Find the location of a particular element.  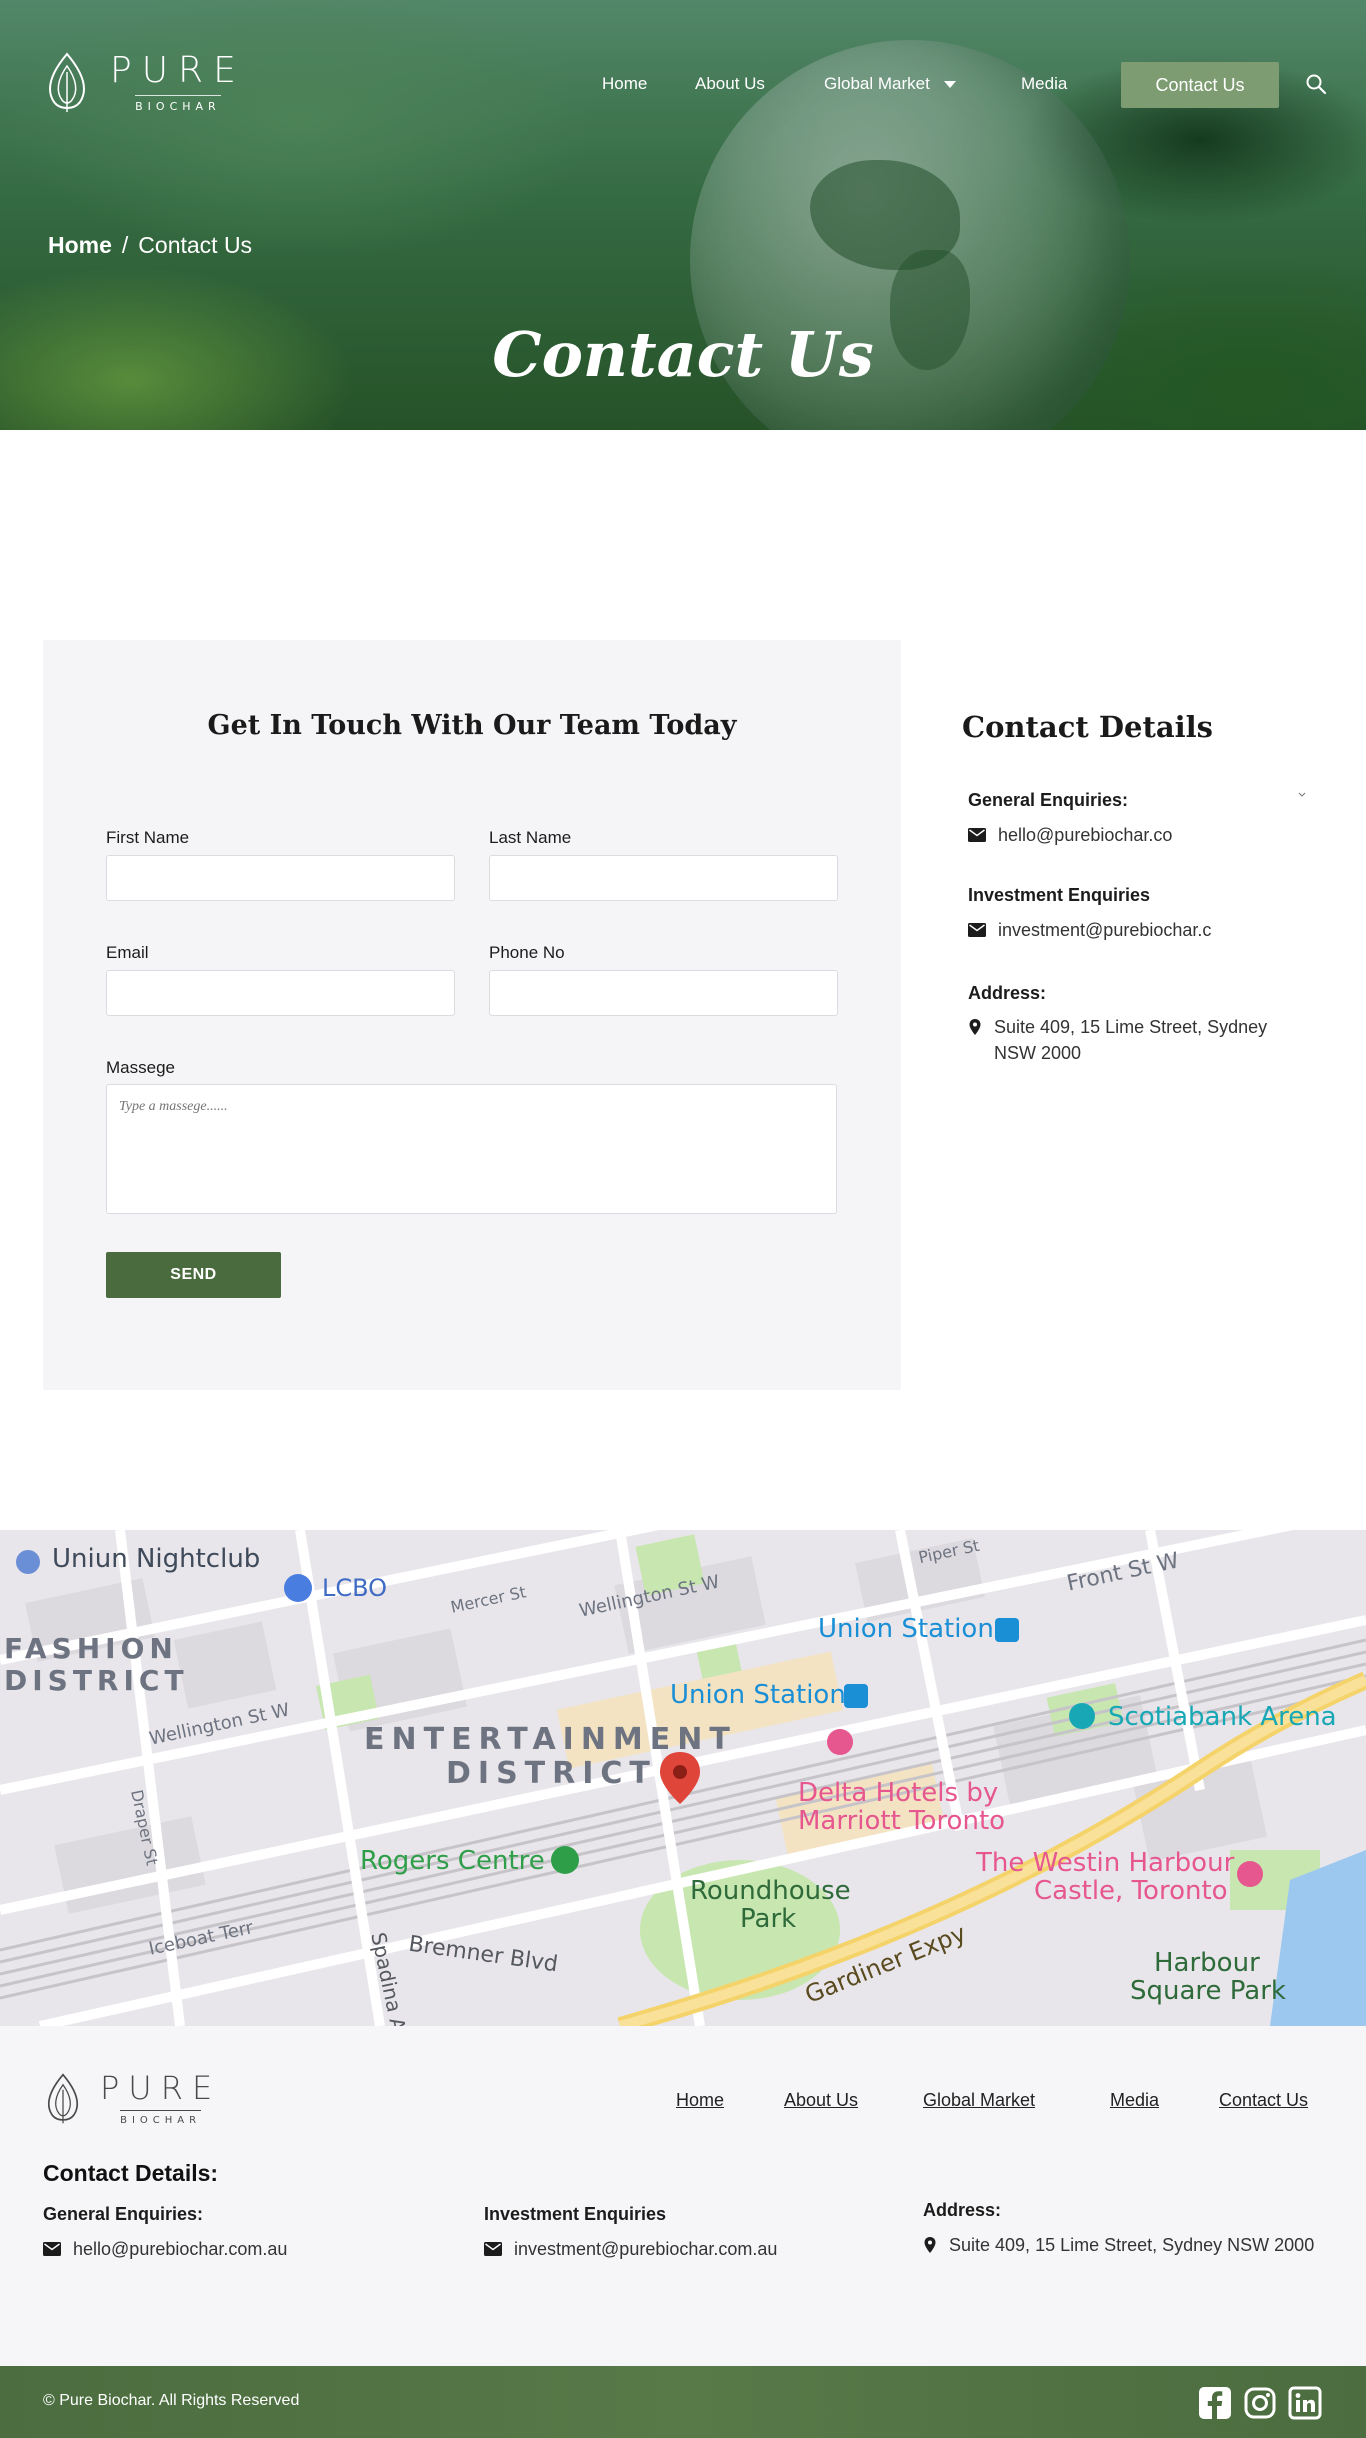

copyright-bar: © Pure Biochar. All Rights Reserved is located at coordinates (683, 2402).